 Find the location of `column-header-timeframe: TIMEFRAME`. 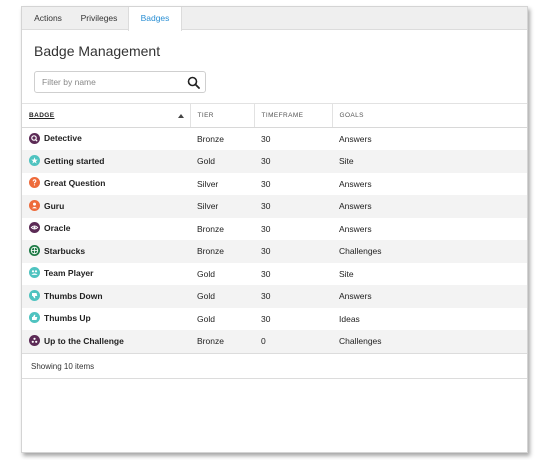

column-header-timeframe: TIMEFRAME is located at coordinates (293, 115).